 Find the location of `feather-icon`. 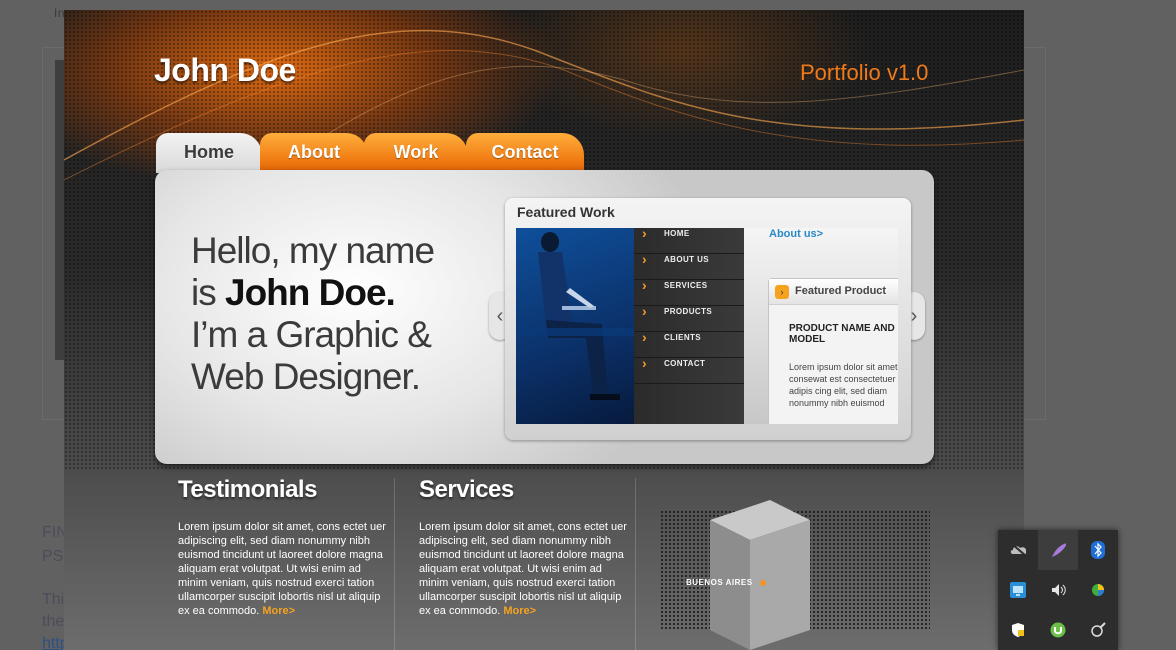

feather-icon is located at coordinates (1058, 550).